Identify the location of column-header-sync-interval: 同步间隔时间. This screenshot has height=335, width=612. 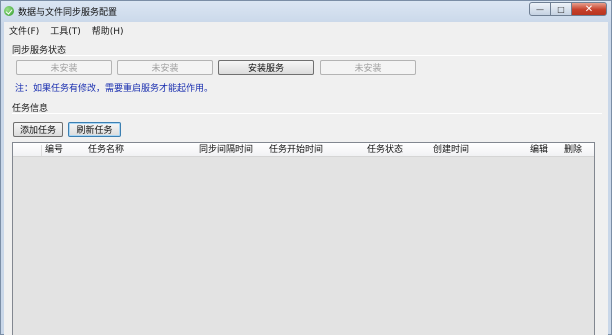
(226, 150).